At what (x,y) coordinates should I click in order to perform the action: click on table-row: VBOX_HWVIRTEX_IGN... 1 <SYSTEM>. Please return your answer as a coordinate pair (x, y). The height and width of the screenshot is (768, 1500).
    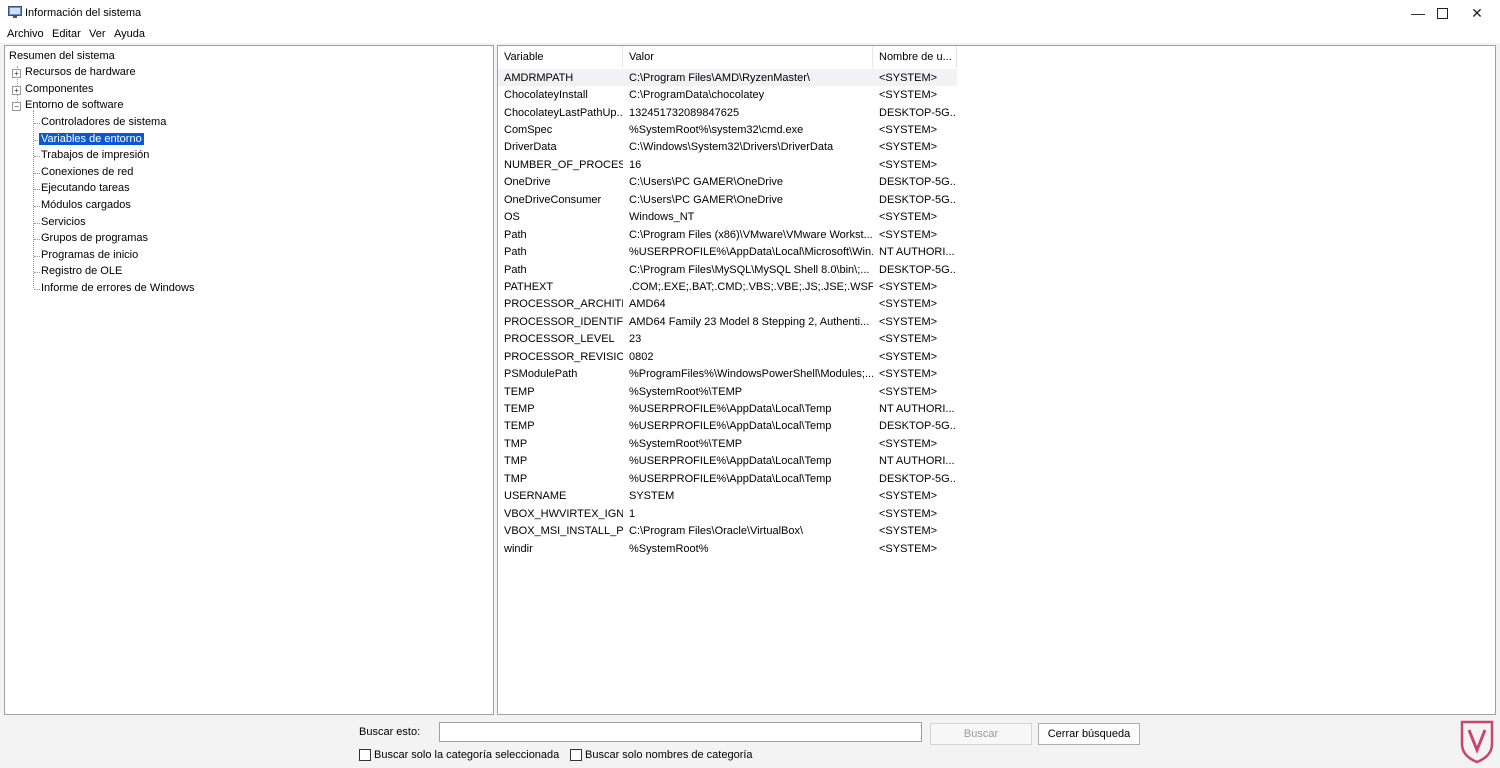
    Looking at the image, I should click on (727, 513).